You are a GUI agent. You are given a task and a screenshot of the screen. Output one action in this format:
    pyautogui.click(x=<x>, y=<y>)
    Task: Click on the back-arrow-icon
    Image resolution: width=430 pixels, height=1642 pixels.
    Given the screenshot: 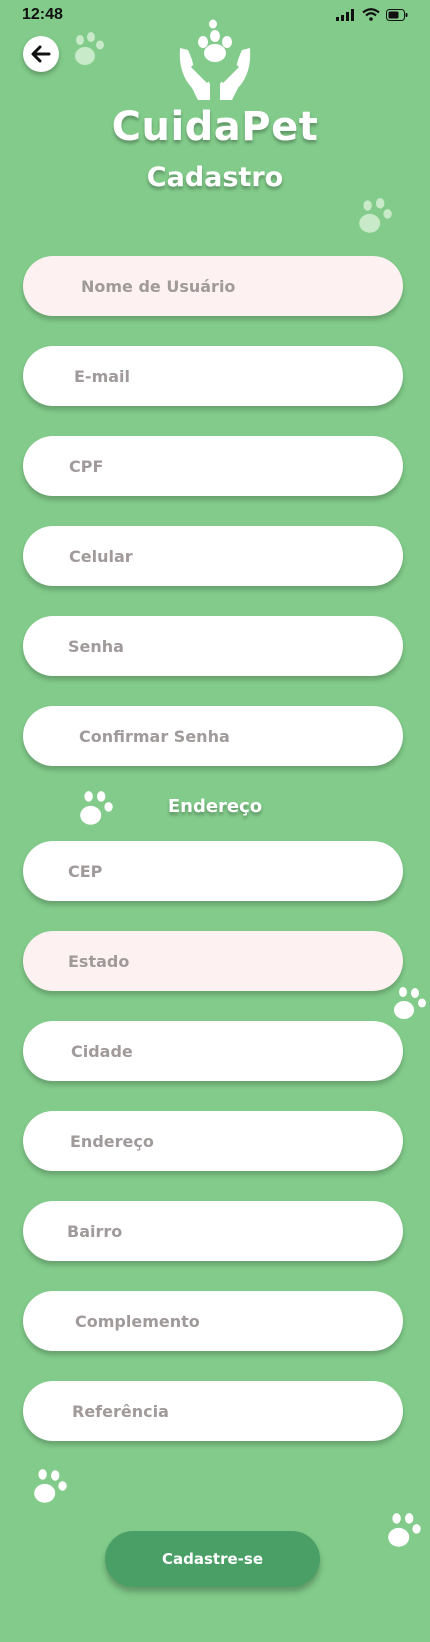 What is the action you would take?
    pyautogui.click(x=41, y=54)
    